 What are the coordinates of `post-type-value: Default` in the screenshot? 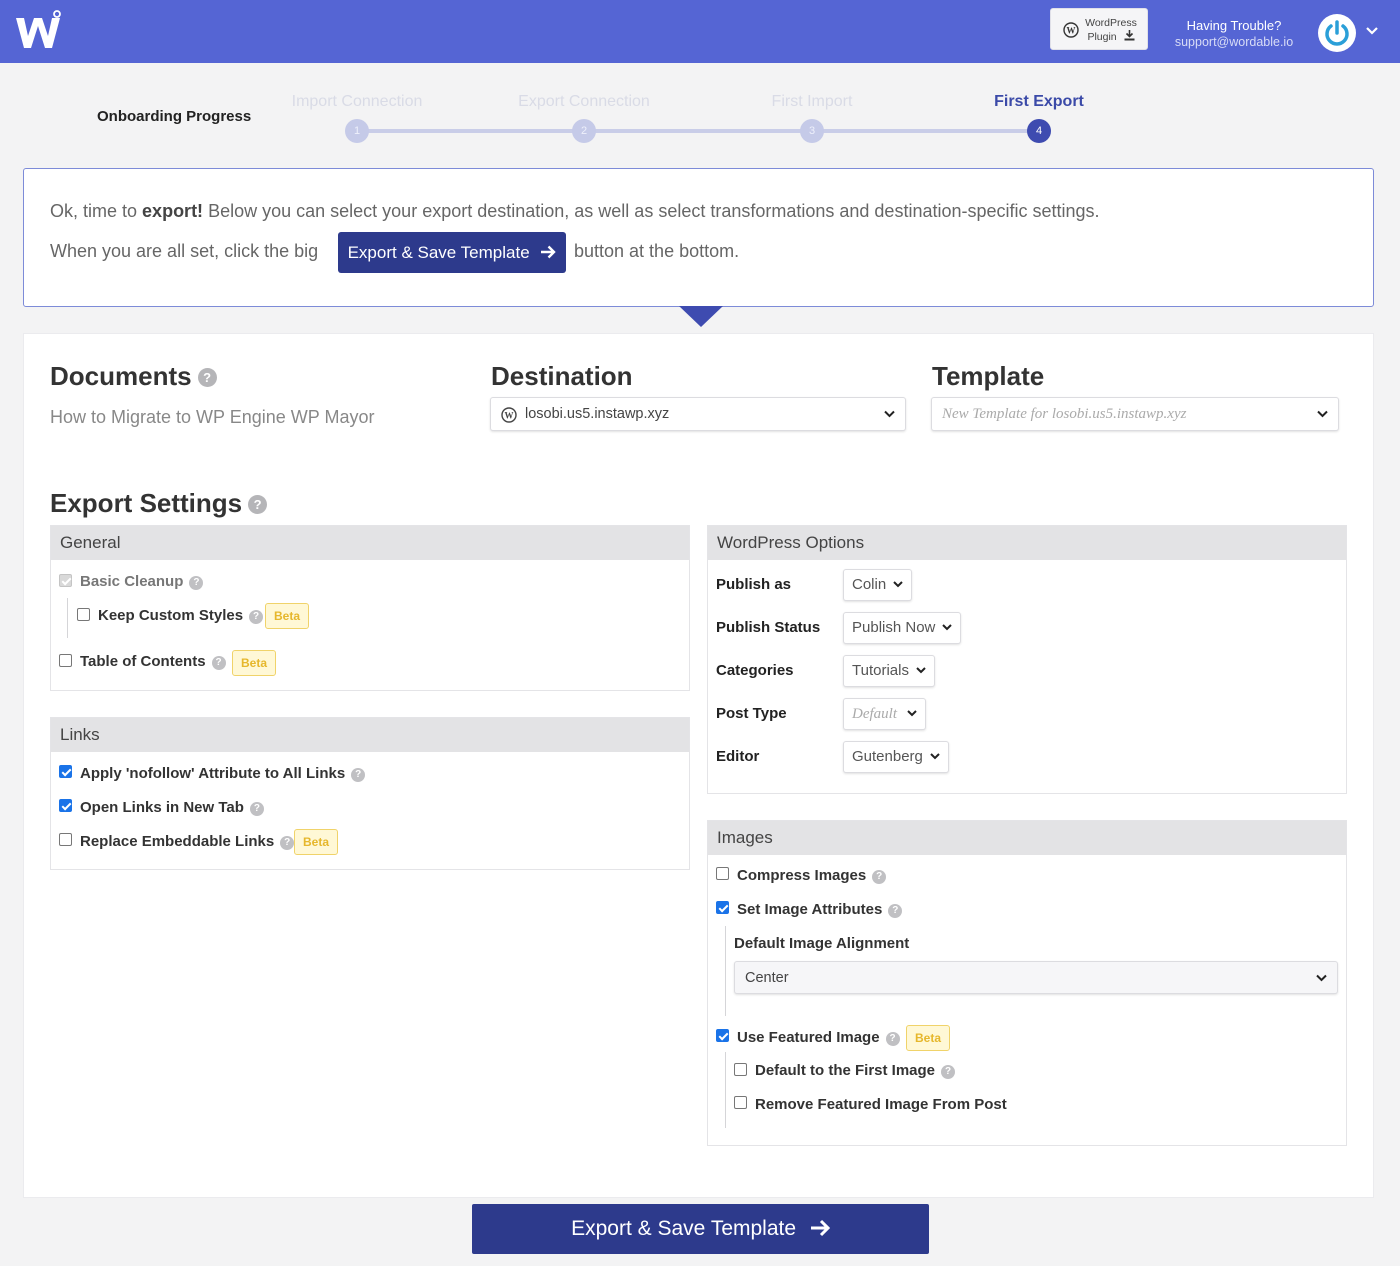 It's located at (874, 714).